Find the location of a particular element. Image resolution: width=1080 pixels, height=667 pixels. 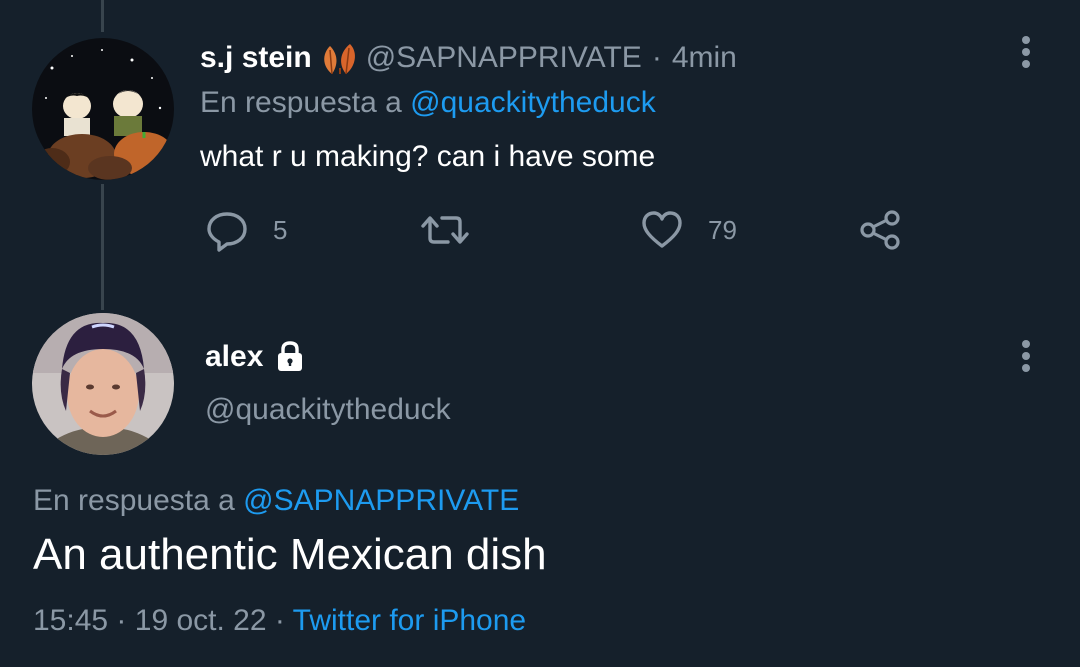

main-handle: @quackitytheduck is located at coordinates (328, 410).